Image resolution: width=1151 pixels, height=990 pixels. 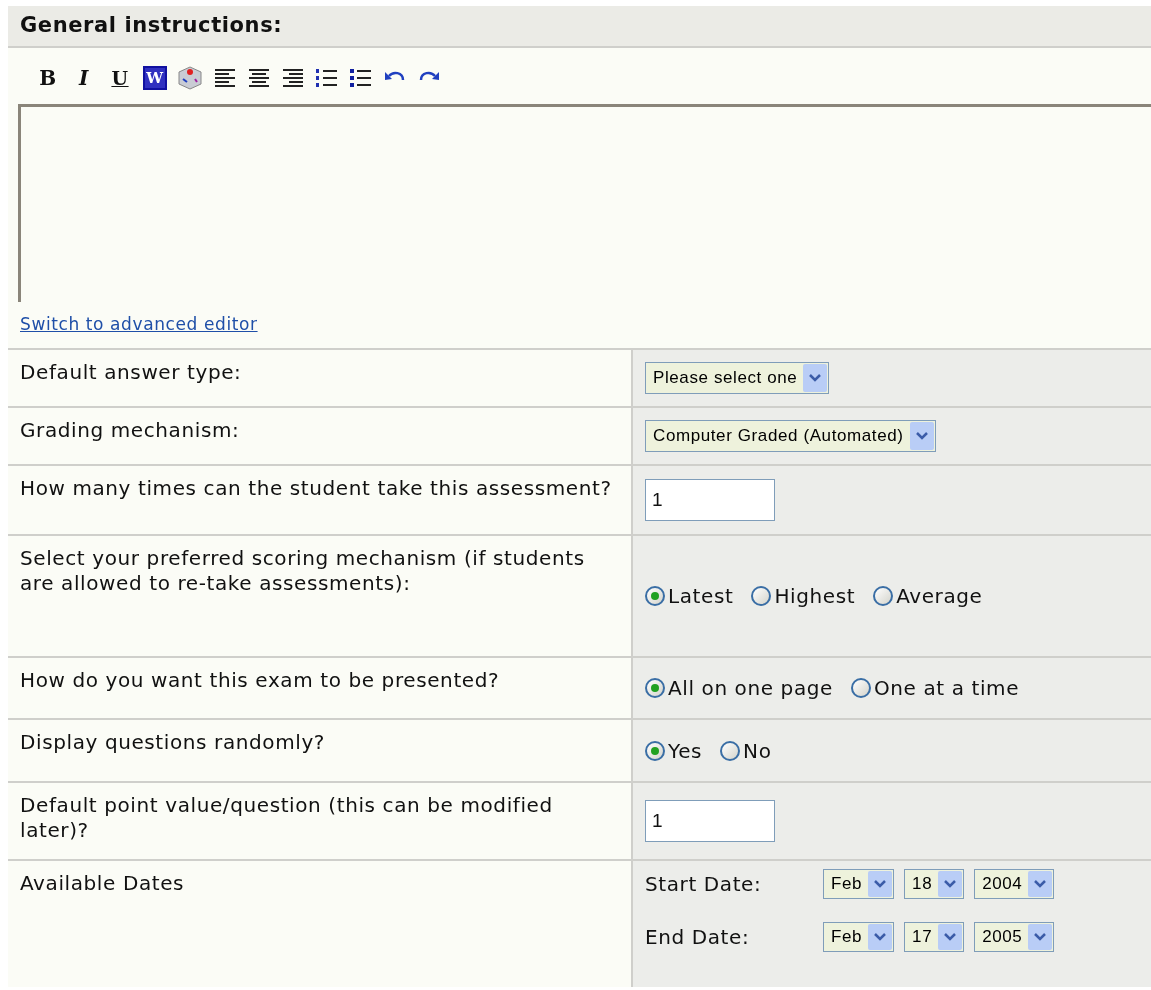 What do you see at coordinates (260, 680) in the screenshot?
I see `field-label: How do you want this exam to be presented?` at bounding box center [260, 680].